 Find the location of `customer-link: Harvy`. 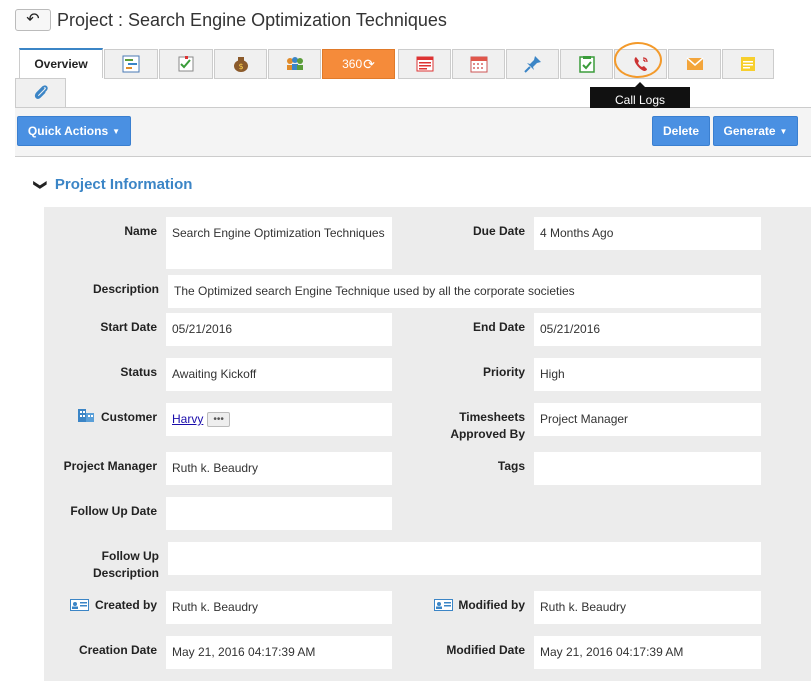

customer-link: Harvy is located at coordinates (187, 419).